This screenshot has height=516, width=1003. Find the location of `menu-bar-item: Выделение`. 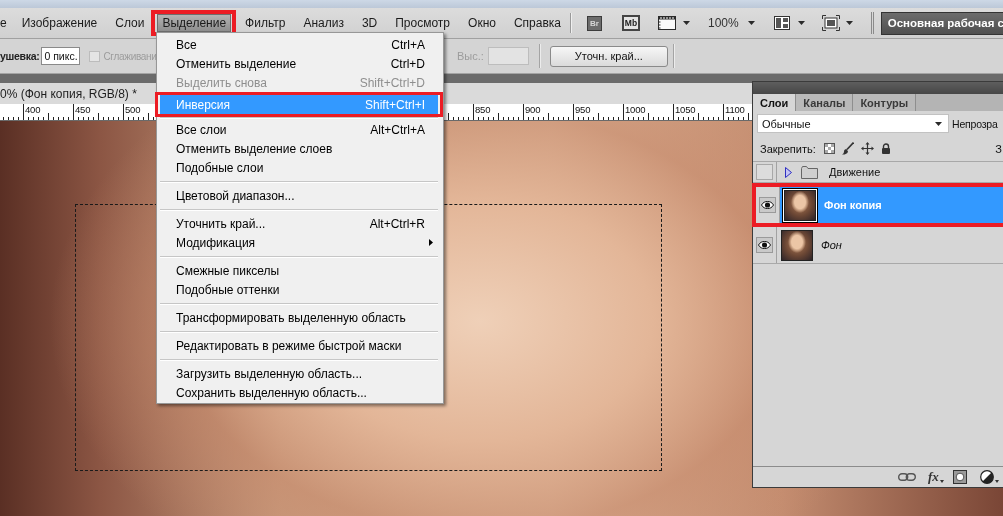

menu-bar-item: Выделение is located at coordinates (194, 23).